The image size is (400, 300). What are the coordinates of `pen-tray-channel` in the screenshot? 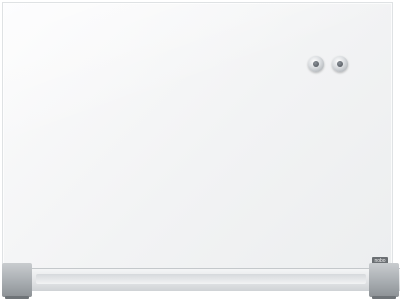 It's located at (201, 279).